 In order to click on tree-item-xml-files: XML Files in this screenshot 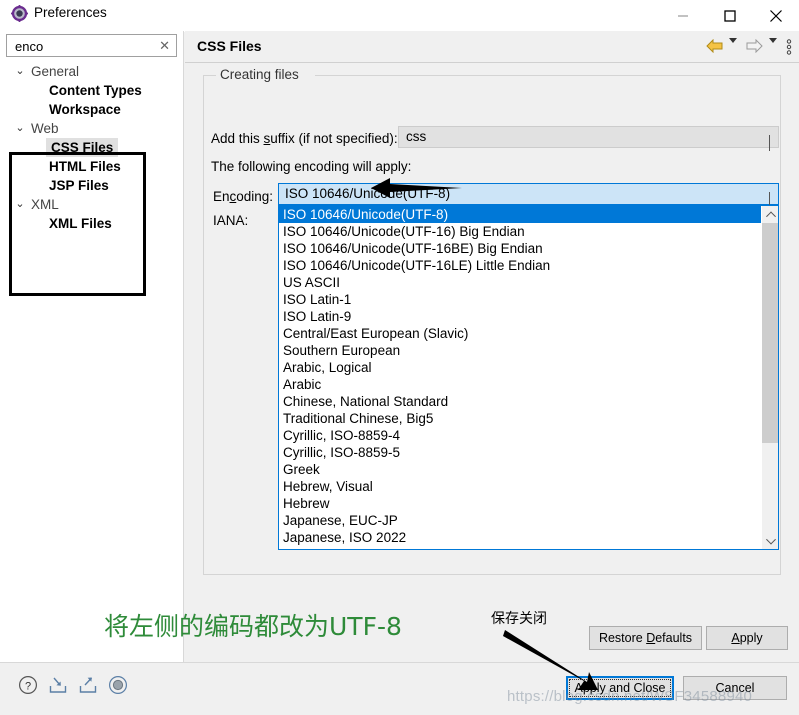, I will do `click(91, 223)`.